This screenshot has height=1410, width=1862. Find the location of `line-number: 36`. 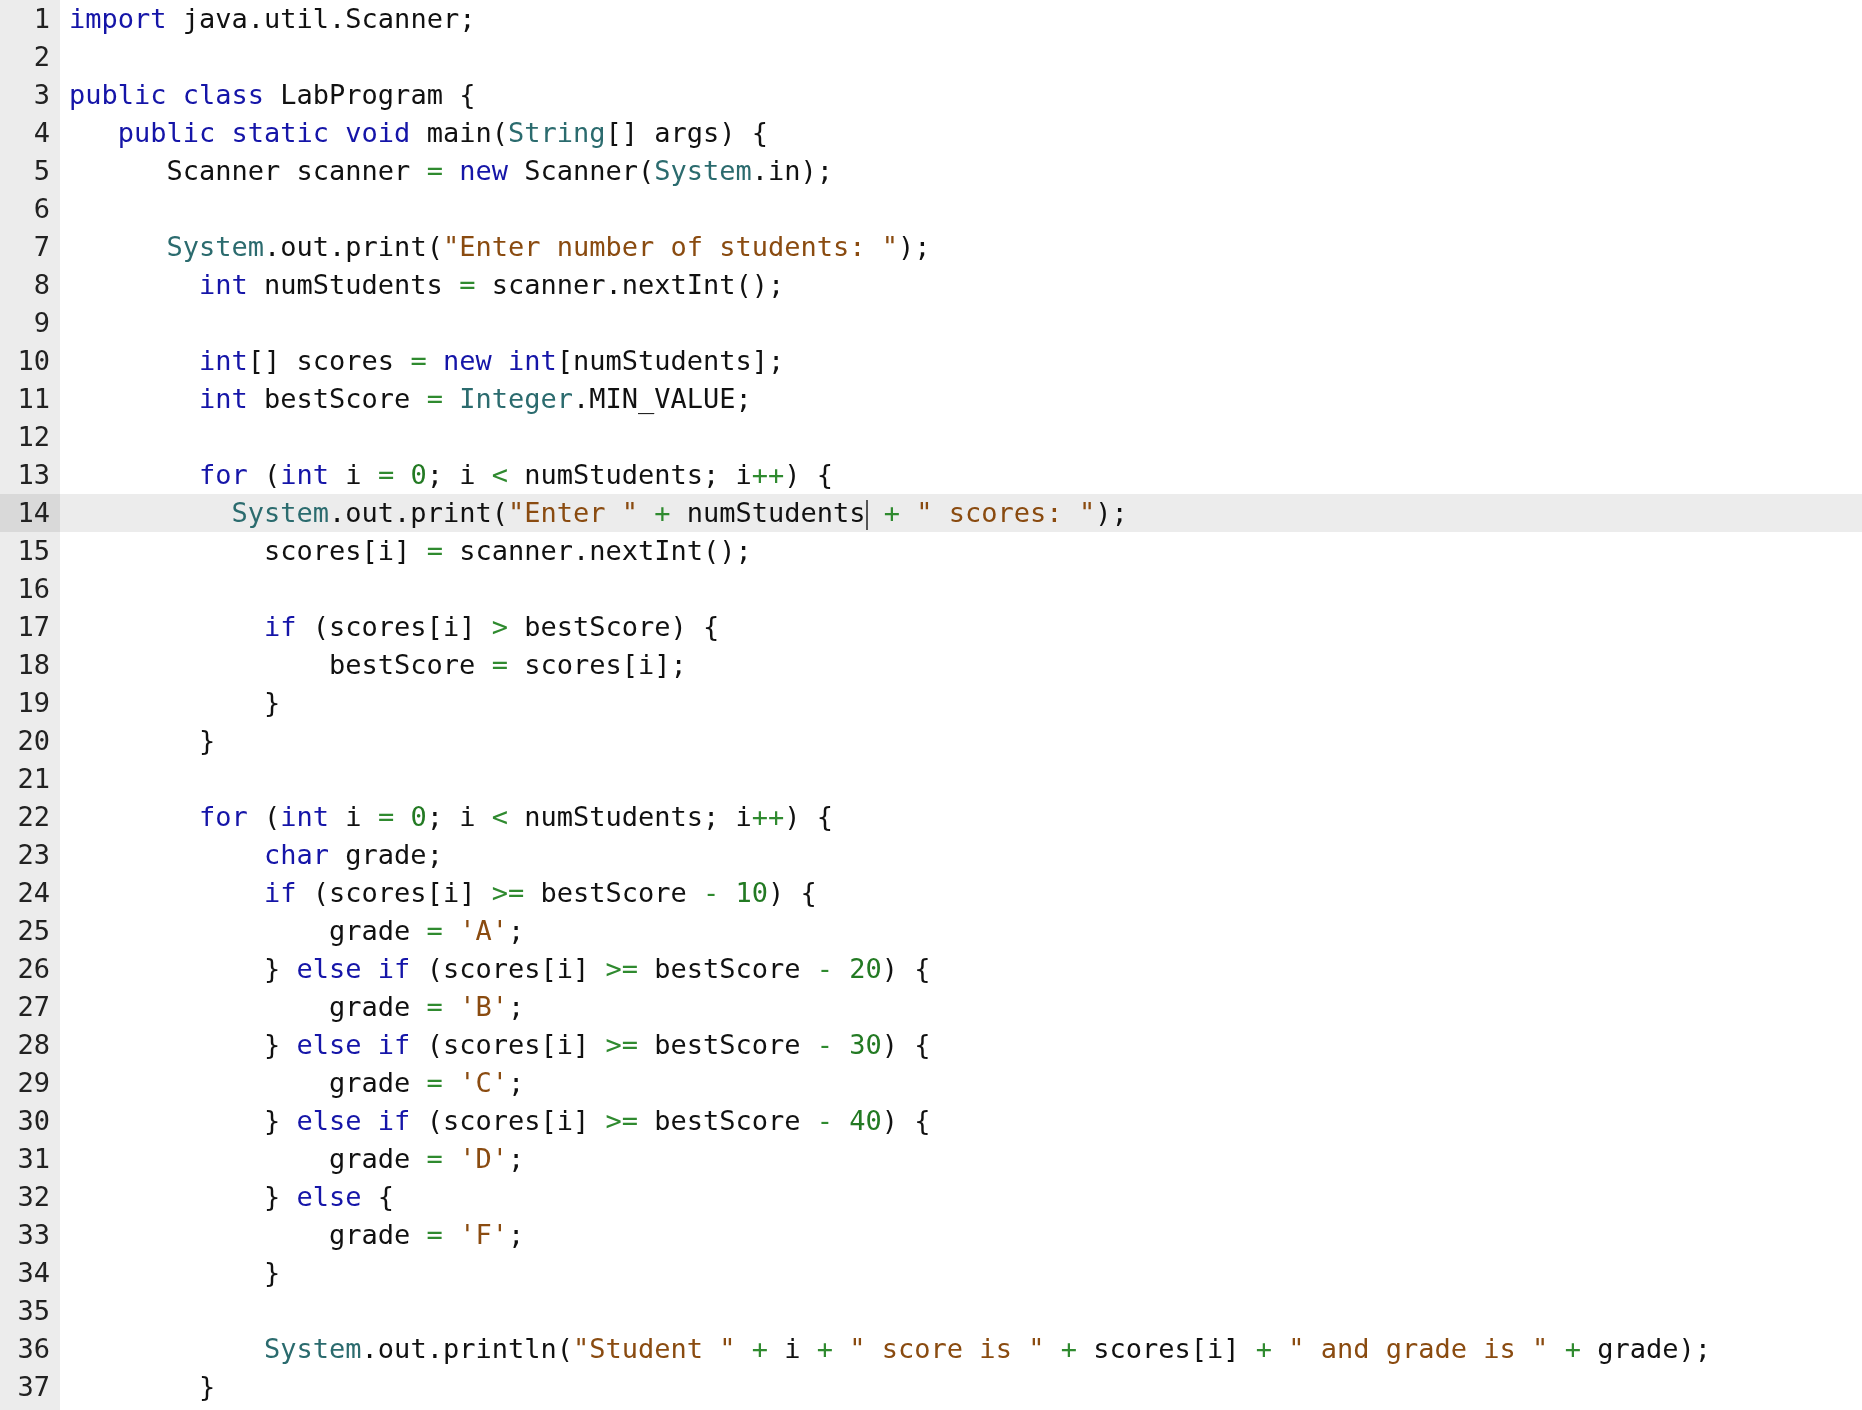

line-number: 36 is located at coordinates (33, 1349).